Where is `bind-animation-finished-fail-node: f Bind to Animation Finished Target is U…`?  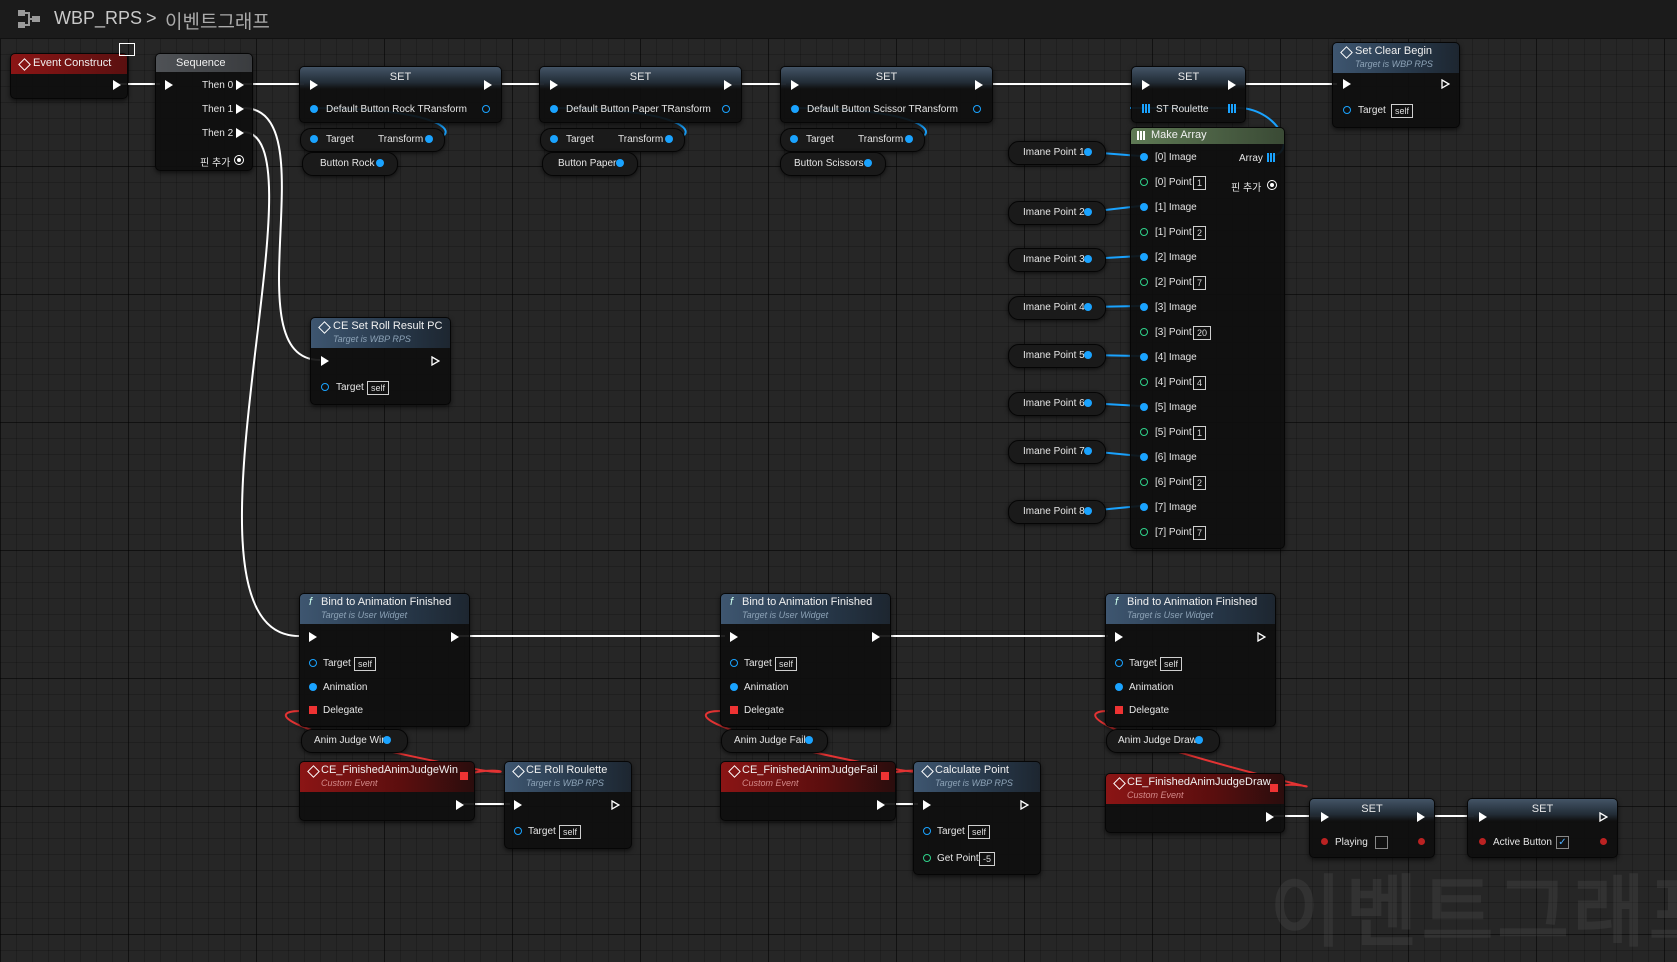 bind-animation-finished-fail-node: f Bind to Animation Finished Target is U… is located at coordinates (805, 660).